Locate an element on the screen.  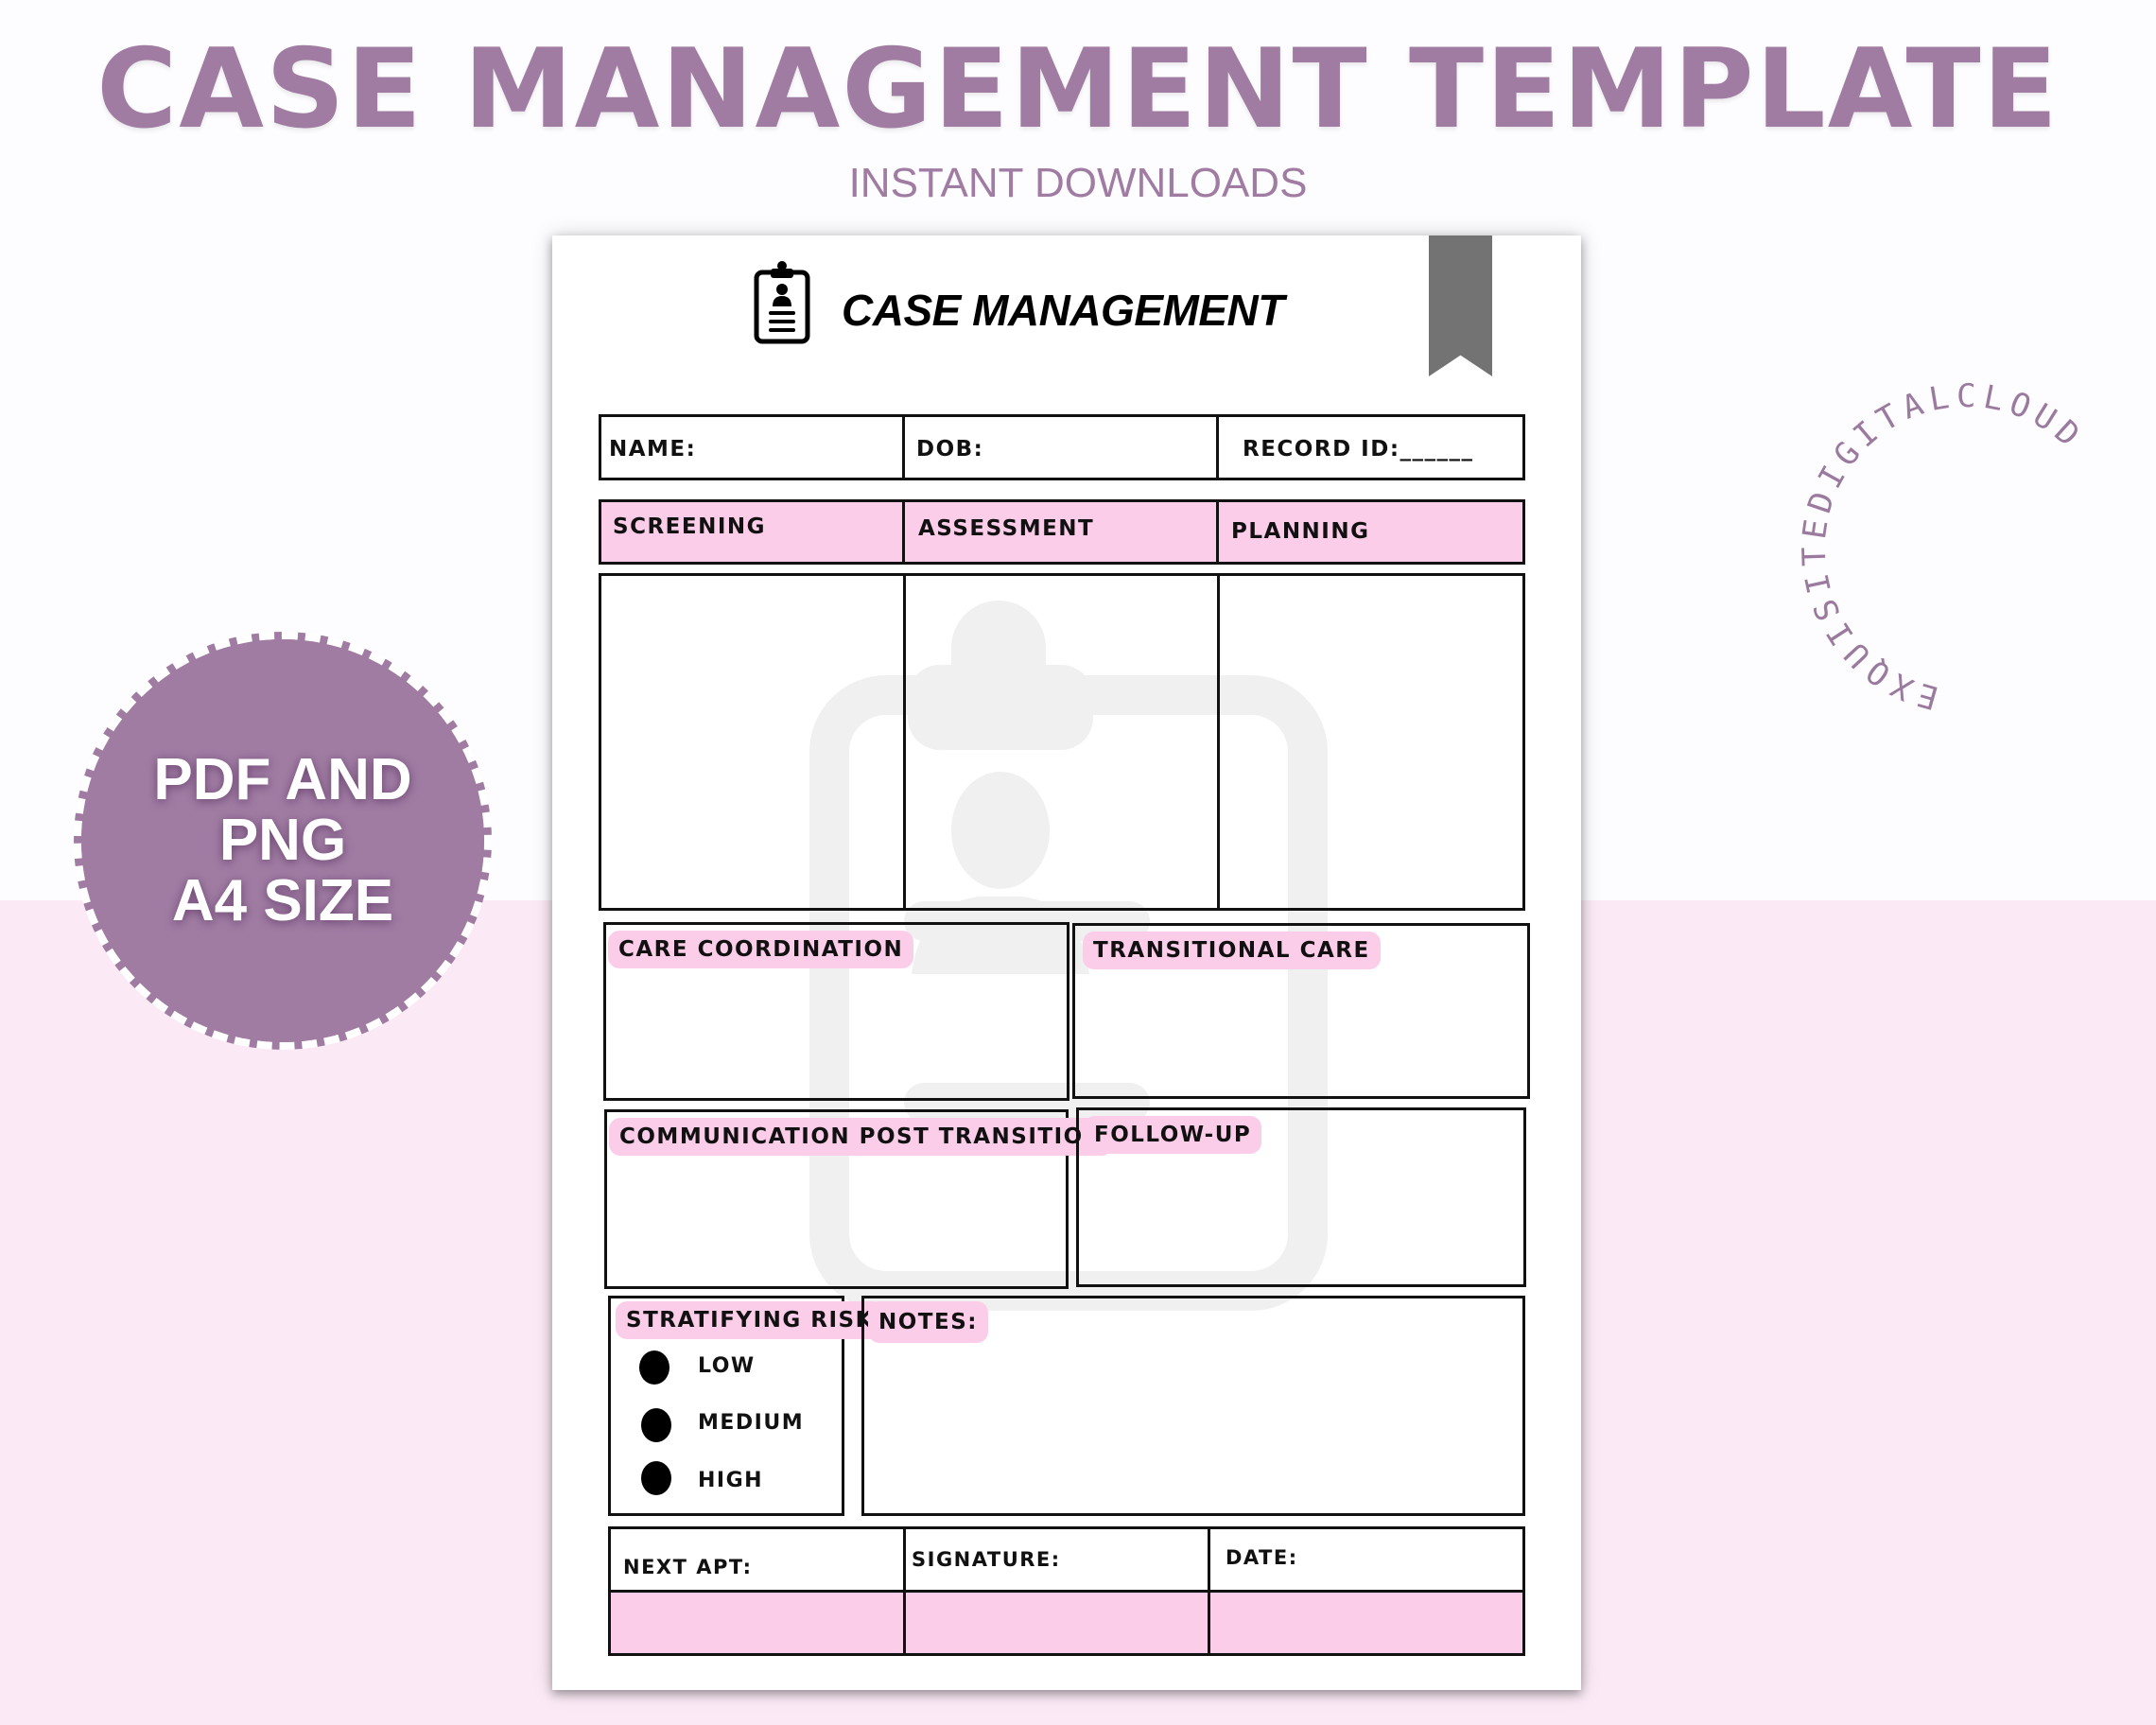
date-label: DATE: is located at coordinates (1262, 1557).